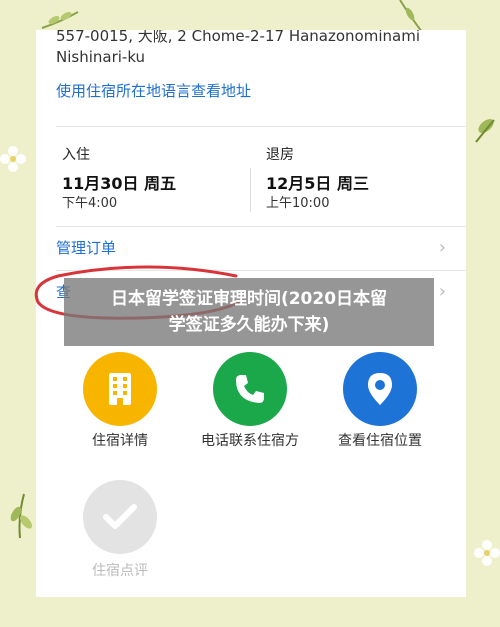 The image size is (500, 627). What do you see at coordinates (119, 183) in the screenshot?
I see `checkin-date: 11月30日 周五` at bounding box center [119, 183].